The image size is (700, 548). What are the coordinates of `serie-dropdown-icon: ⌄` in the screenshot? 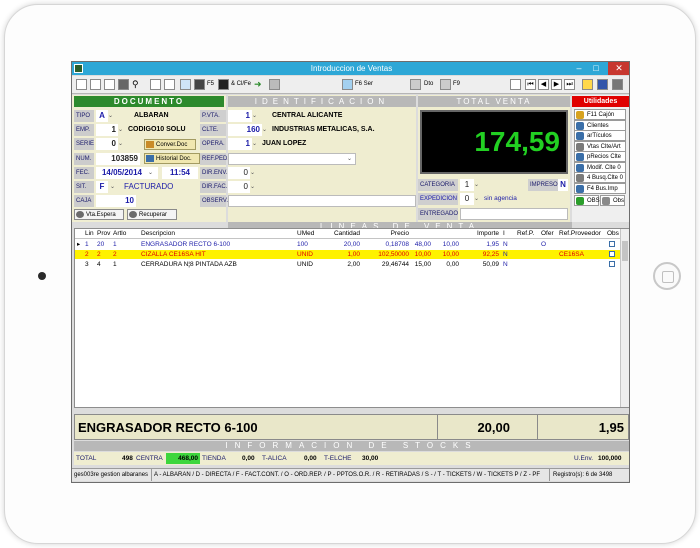 It's located at (122, 144).